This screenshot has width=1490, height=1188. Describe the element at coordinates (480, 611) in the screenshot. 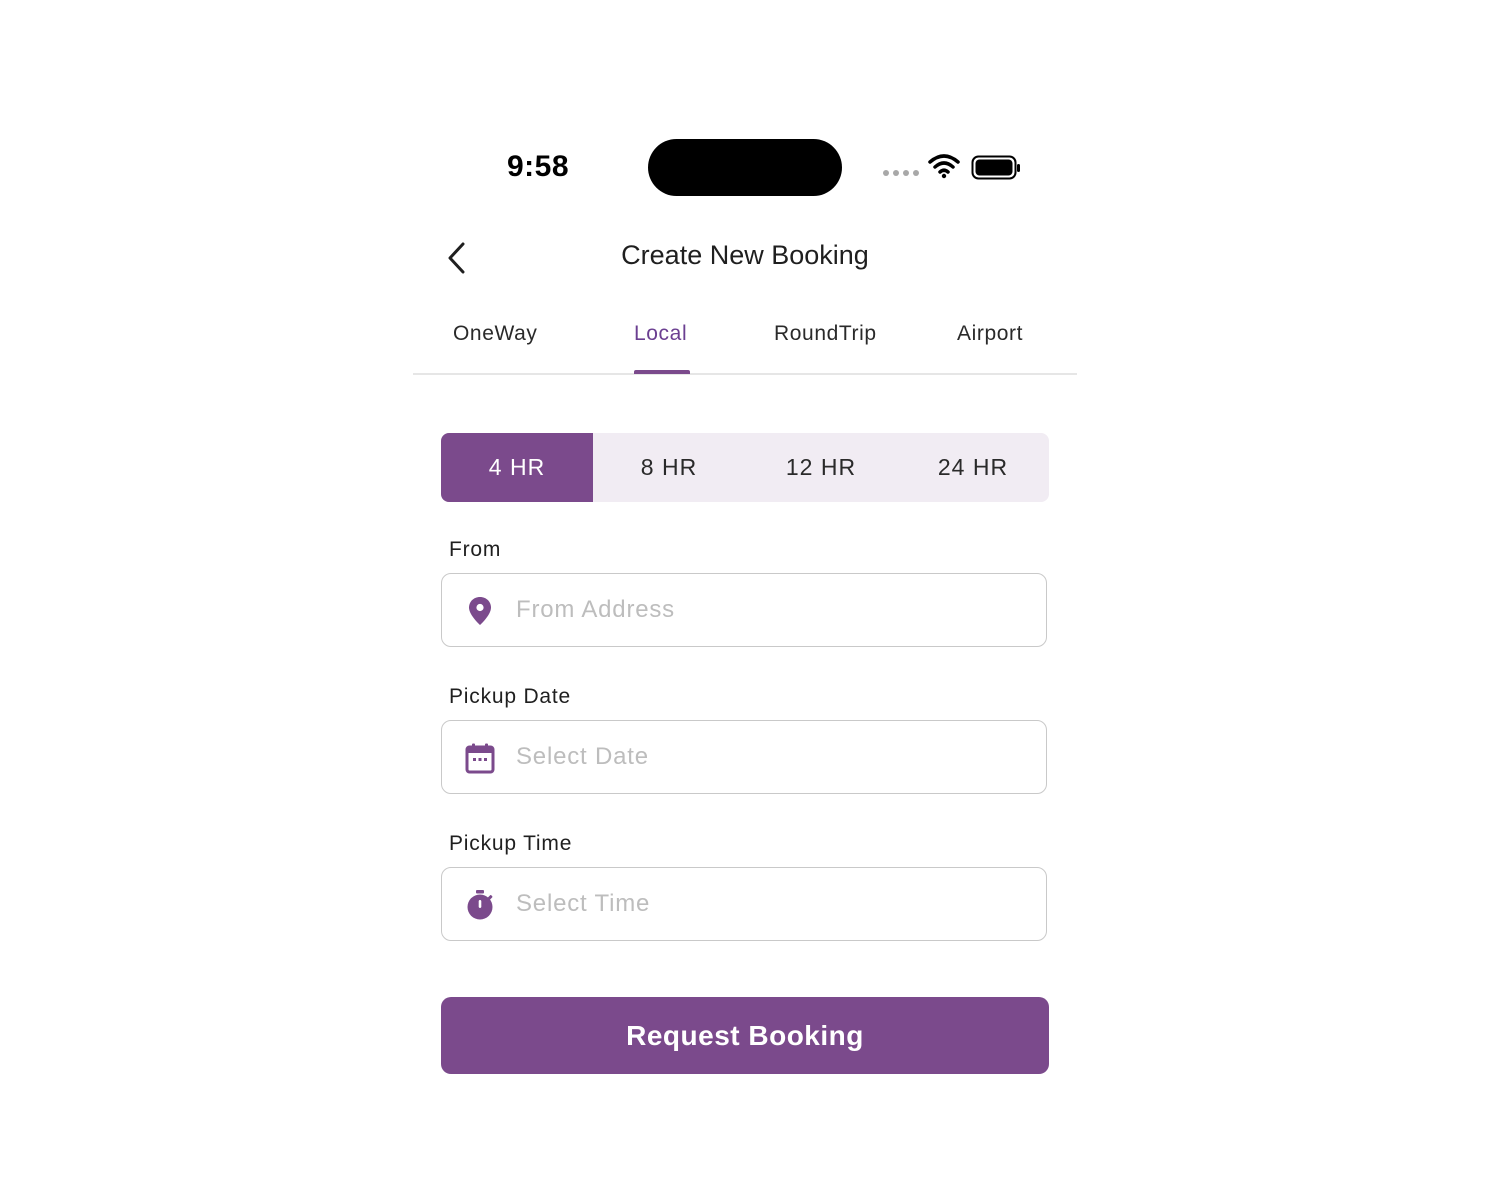

I see `location-pin-icon` at that location.